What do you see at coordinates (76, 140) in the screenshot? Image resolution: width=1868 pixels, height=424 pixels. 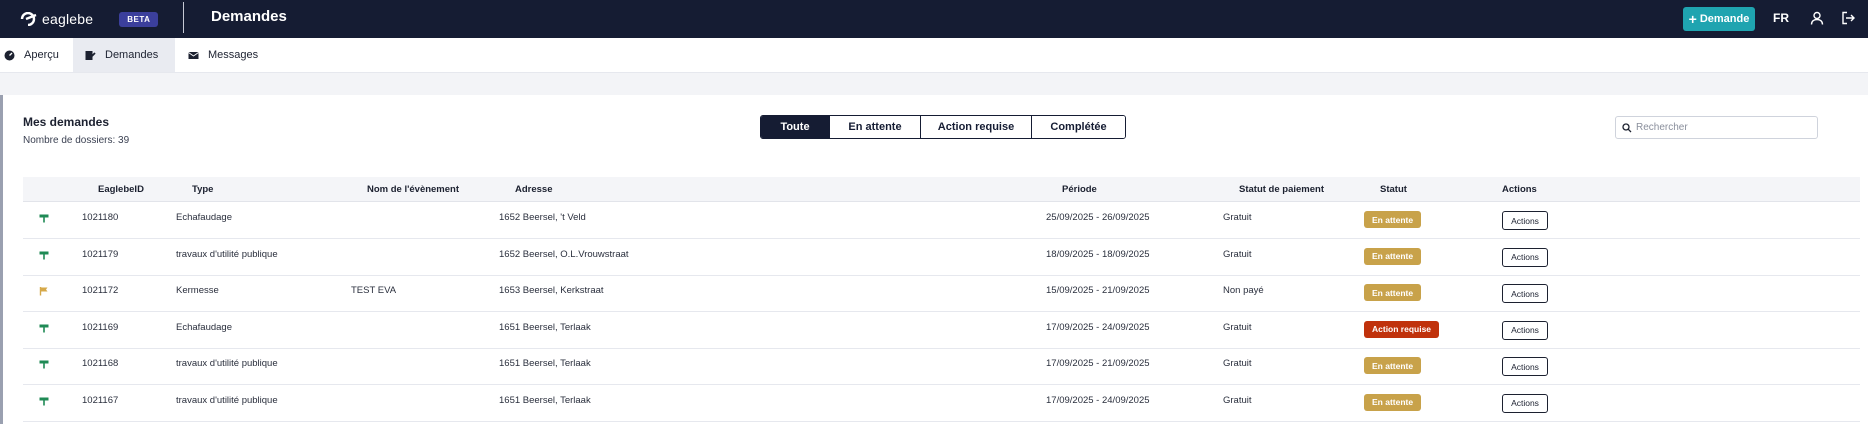 I see `records-count: Nombre de dossiers: 39` at bounding box center [76, 140].